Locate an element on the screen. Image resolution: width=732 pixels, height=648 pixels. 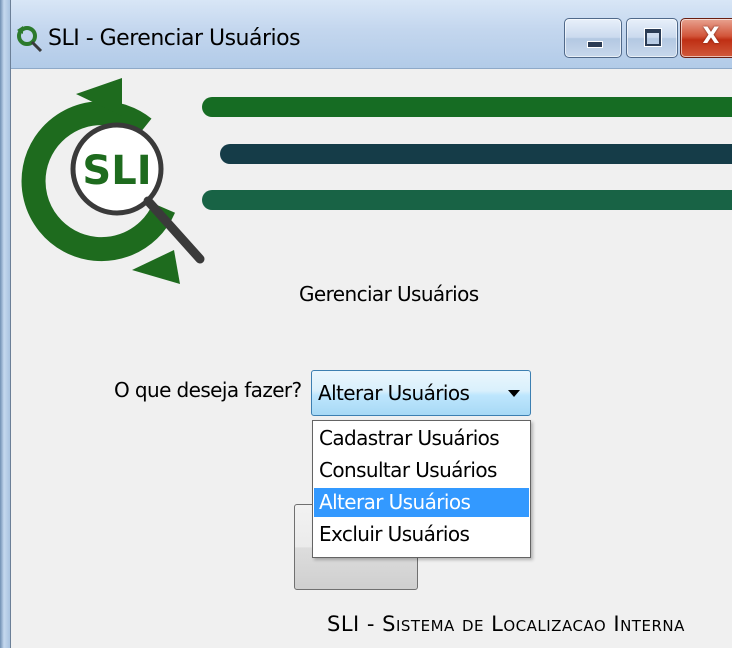
logo-text: SLI is located at coordinates (116, 171).